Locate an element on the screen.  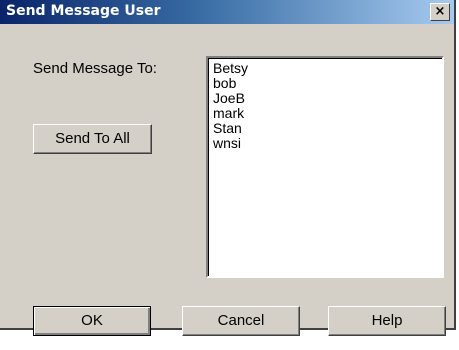
recipient-list-item: Stan is located at coordinates (327, 128).